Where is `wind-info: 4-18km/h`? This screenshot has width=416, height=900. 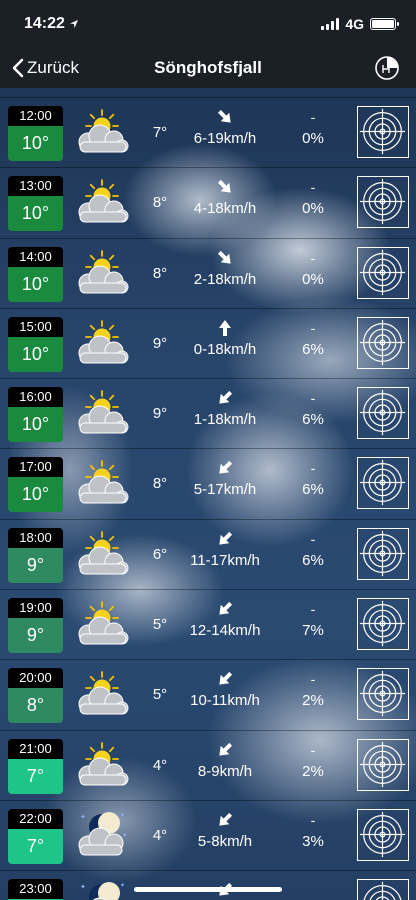
wind-info: 4-18km/h is located at coordinates (225, 196).